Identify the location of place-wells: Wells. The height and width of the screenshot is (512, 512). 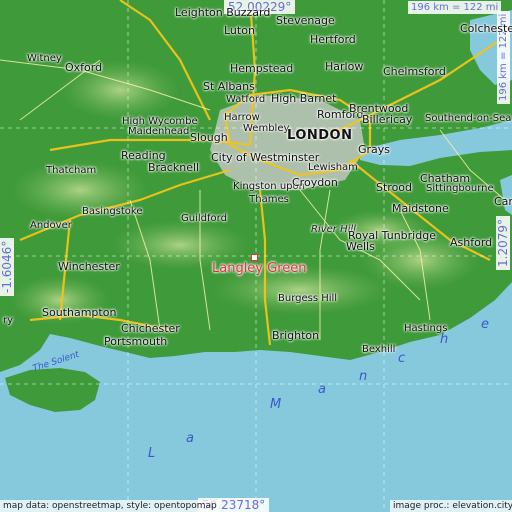
(360, 246).